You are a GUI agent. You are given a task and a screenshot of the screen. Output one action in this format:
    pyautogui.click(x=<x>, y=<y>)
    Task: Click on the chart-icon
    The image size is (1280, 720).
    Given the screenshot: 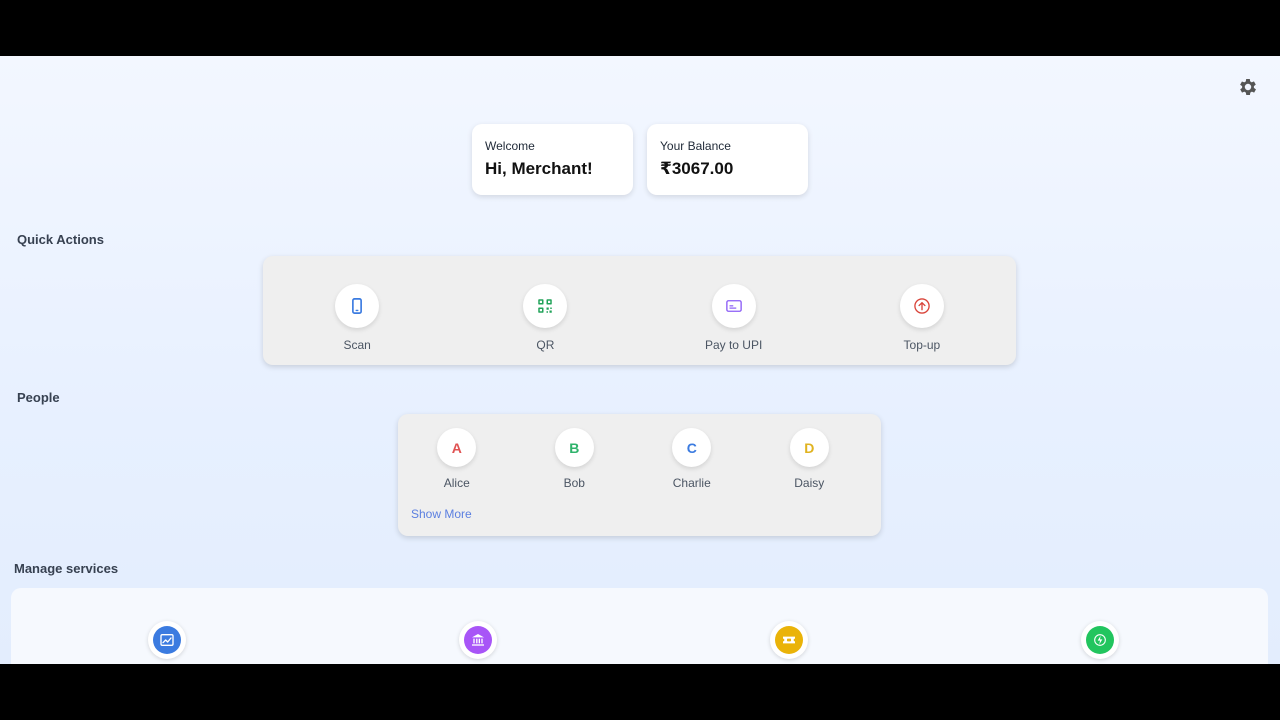 What is the action you would take?
    pyautogui.click(x=166, y=640)
    